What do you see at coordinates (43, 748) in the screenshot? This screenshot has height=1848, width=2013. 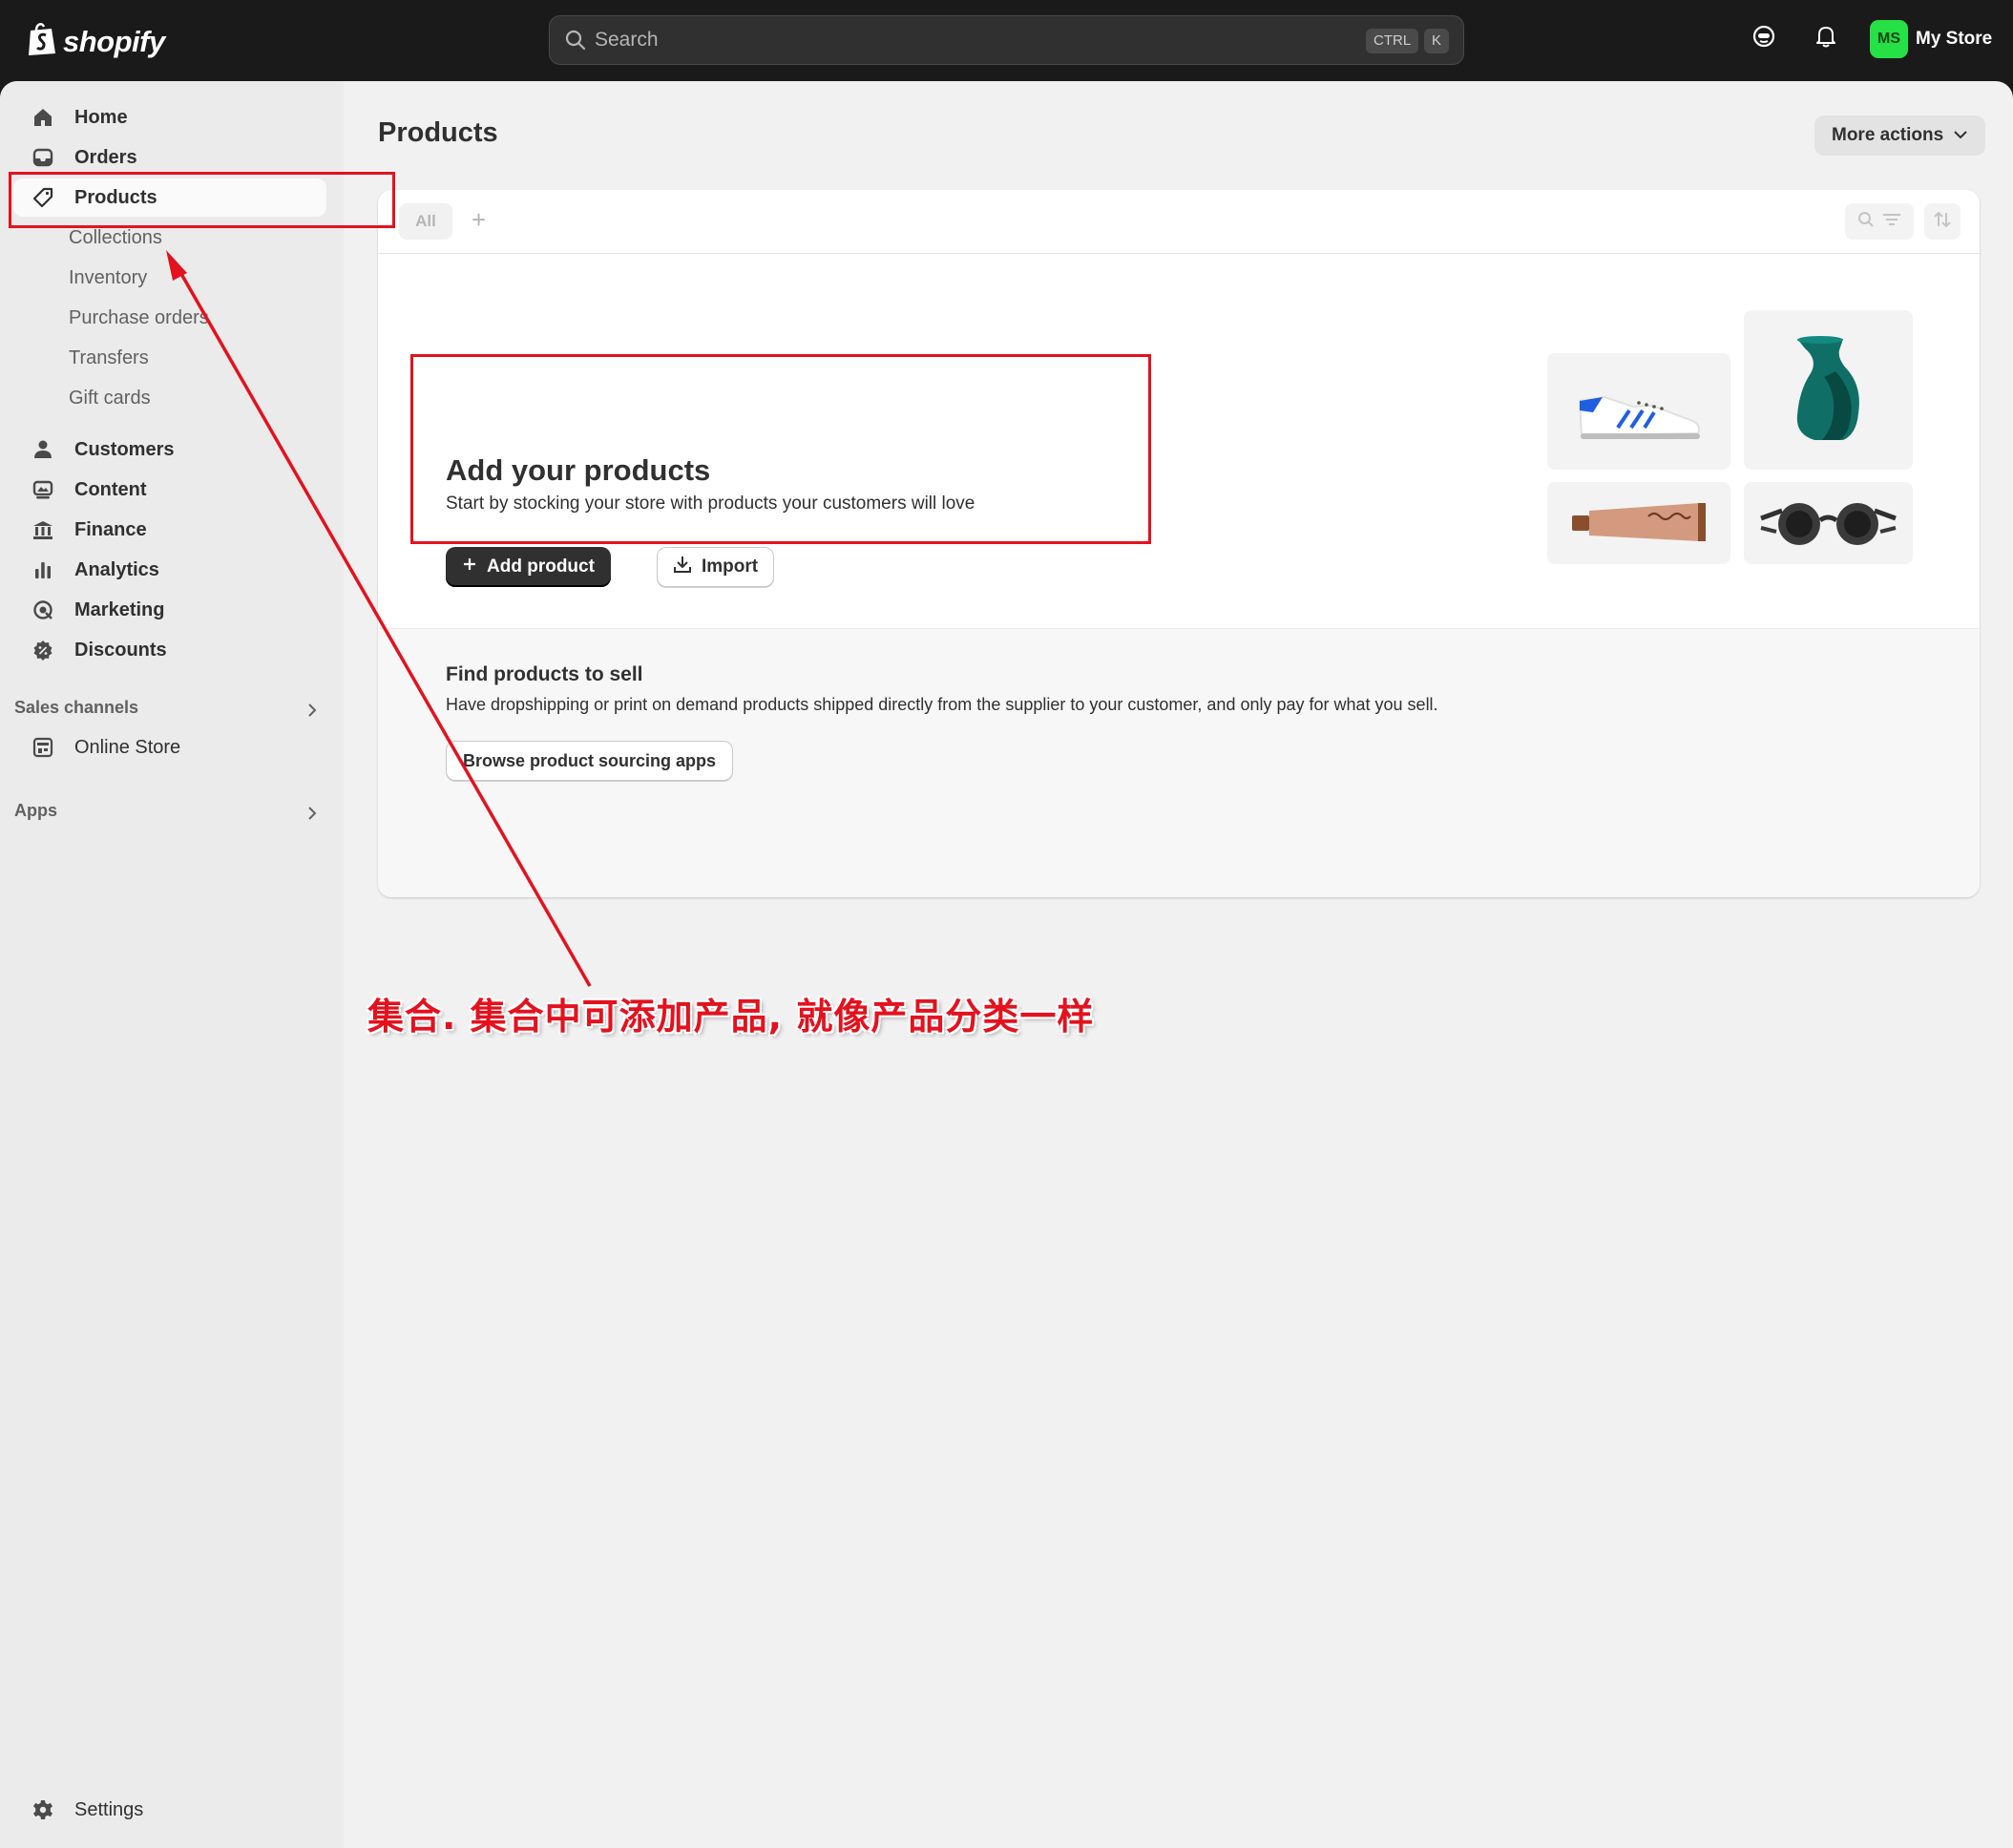 I see `store-icon` at bounding box center [43, 748].